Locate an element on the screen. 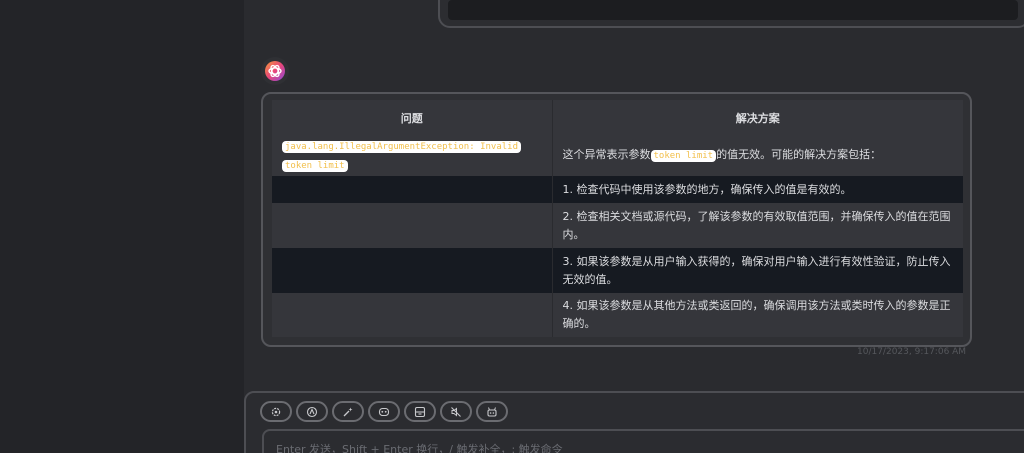 This screenshot has width=1024, height=453. chat-input: Enter 发送，Shift + Enter 换行，/ 触发补全，: 触发命令 is located at coordinates (643, 441).